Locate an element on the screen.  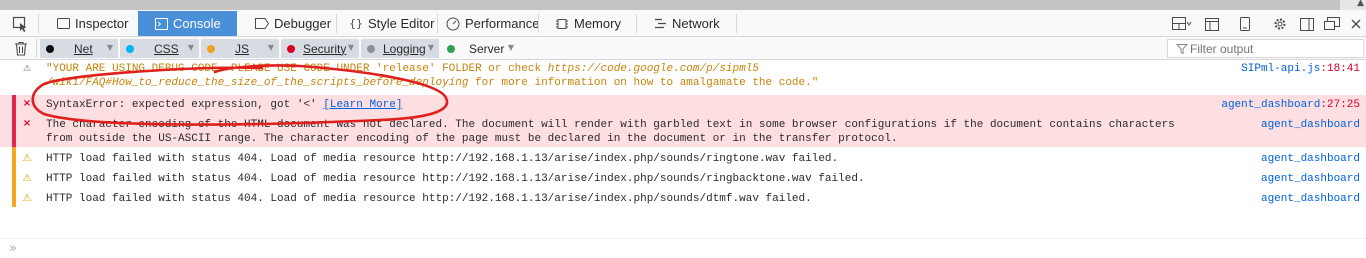
performance-icon is located at coordinates (453, 24).